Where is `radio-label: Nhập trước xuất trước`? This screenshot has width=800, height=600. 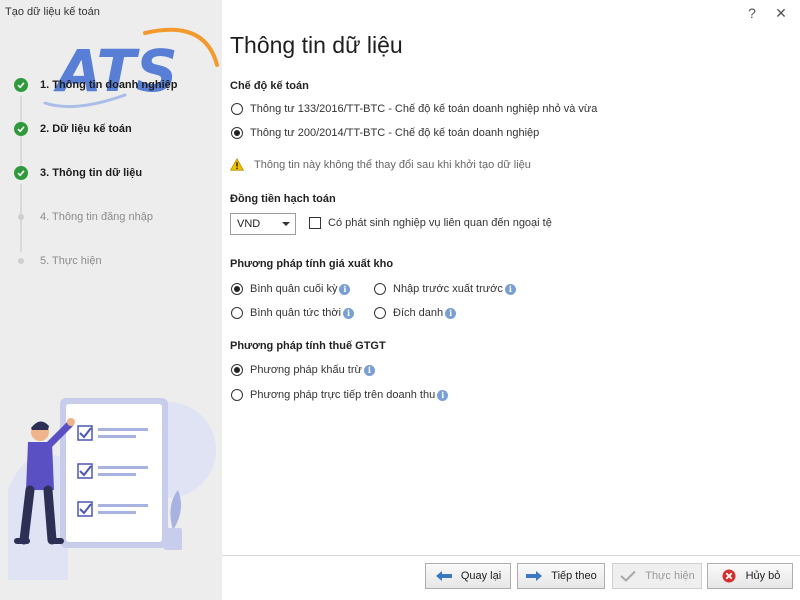
radio-label: Nhập trước xuất trước is located at coordinates (448, 289).